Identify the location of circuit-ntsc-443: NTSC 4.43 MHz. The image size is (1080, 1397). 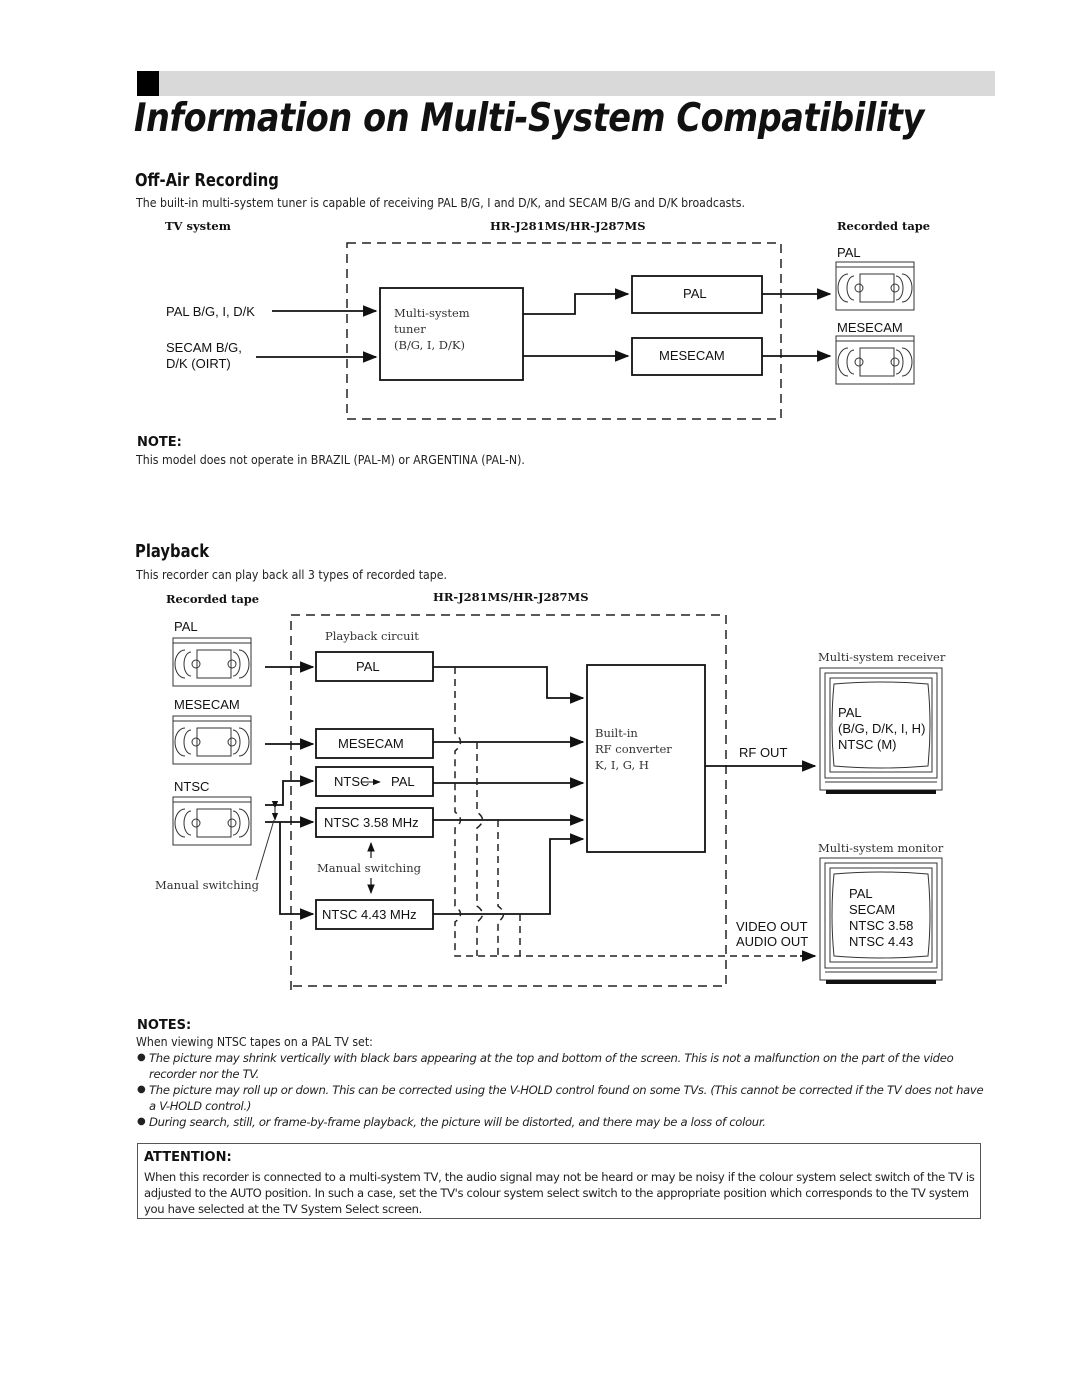
(369, 914).